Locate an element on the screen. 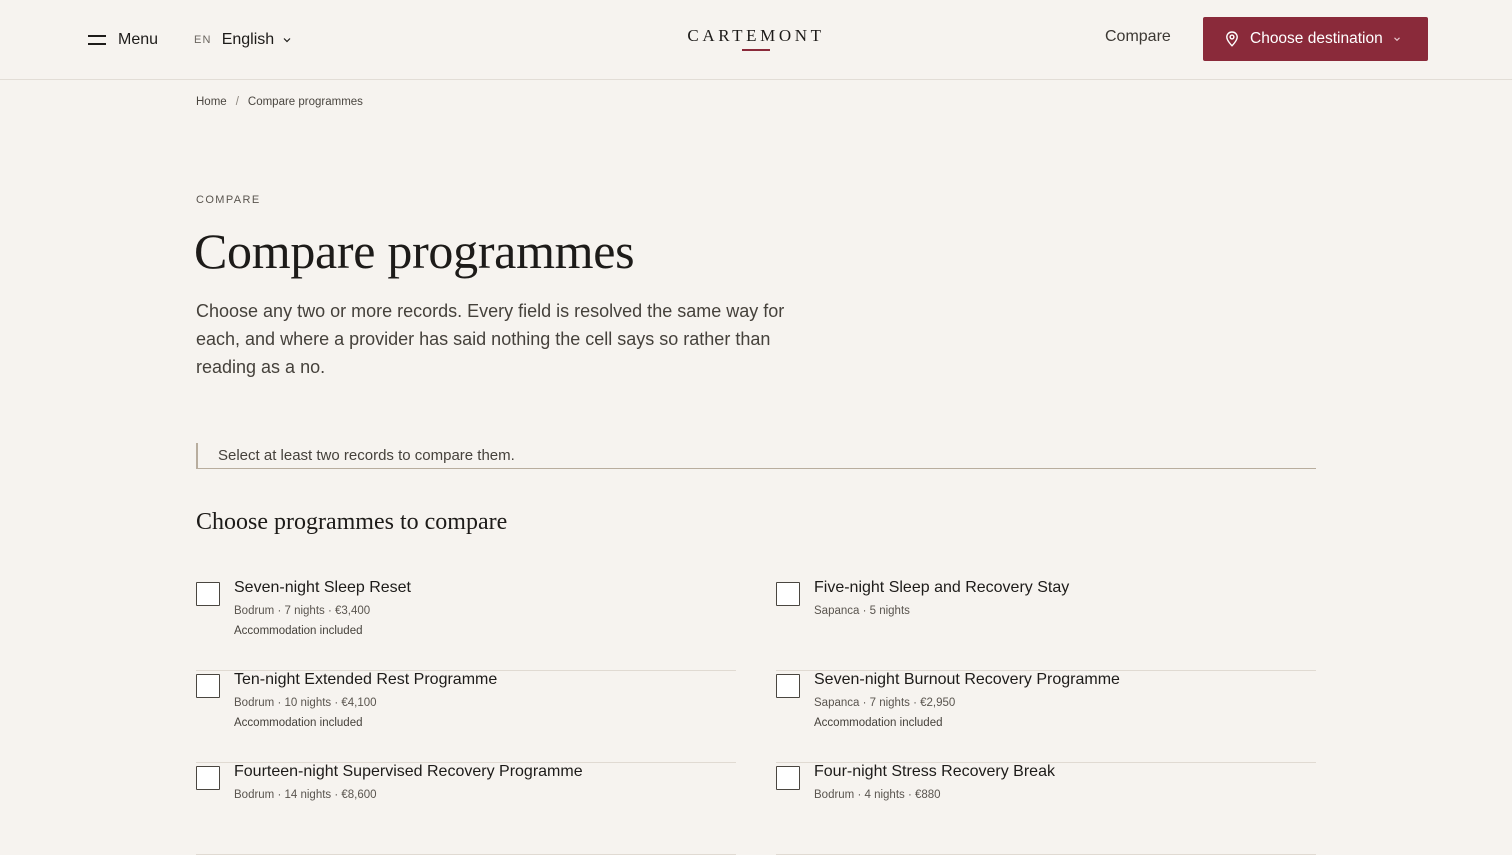 Image resolution: width=1512 pixels, height=855 pixels. programme-meta: Bodrum · 14 nights · €8,600 is located at coordinates (305, 795).